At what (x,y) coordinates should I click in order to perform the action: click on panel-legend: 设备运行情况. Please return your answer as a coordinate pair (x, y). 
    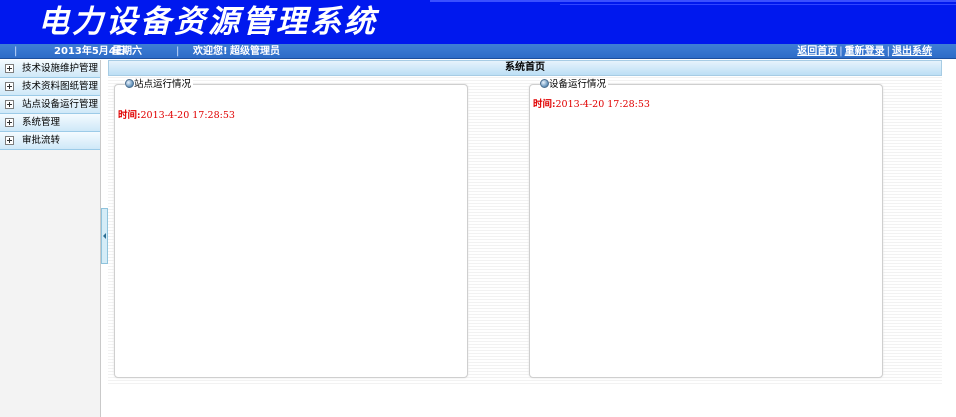
    Looking at the image, I should click on (574, 85).